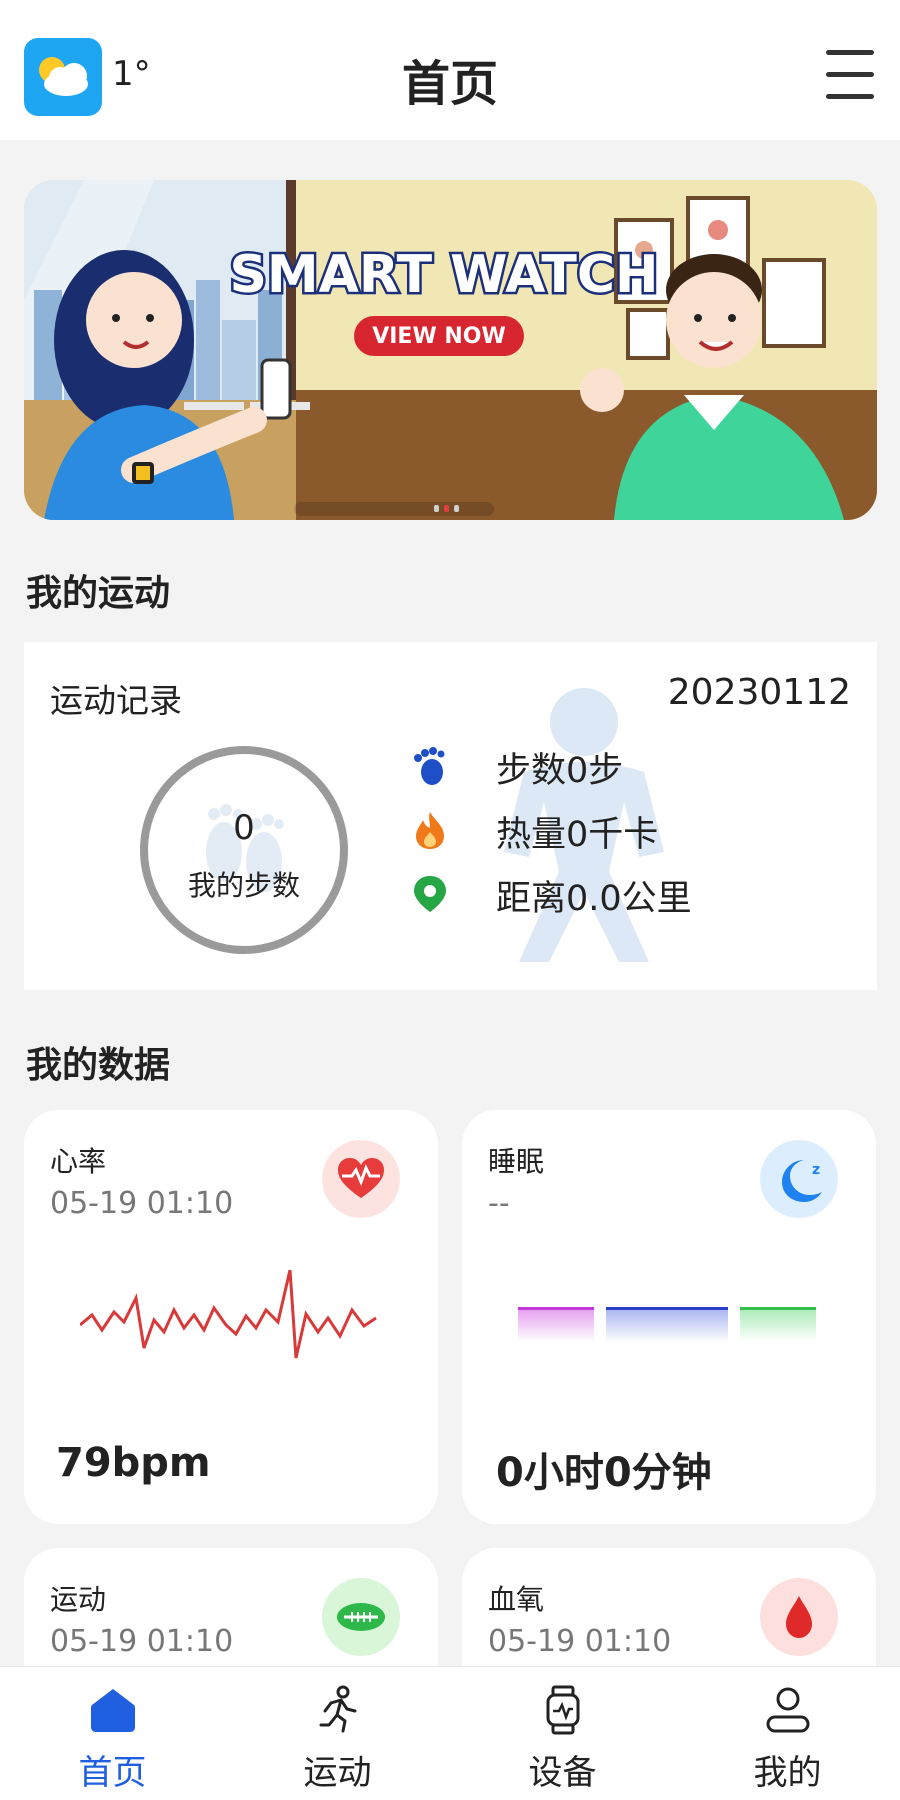  I want to click on nav-device: 设备, so click(562, 1733).